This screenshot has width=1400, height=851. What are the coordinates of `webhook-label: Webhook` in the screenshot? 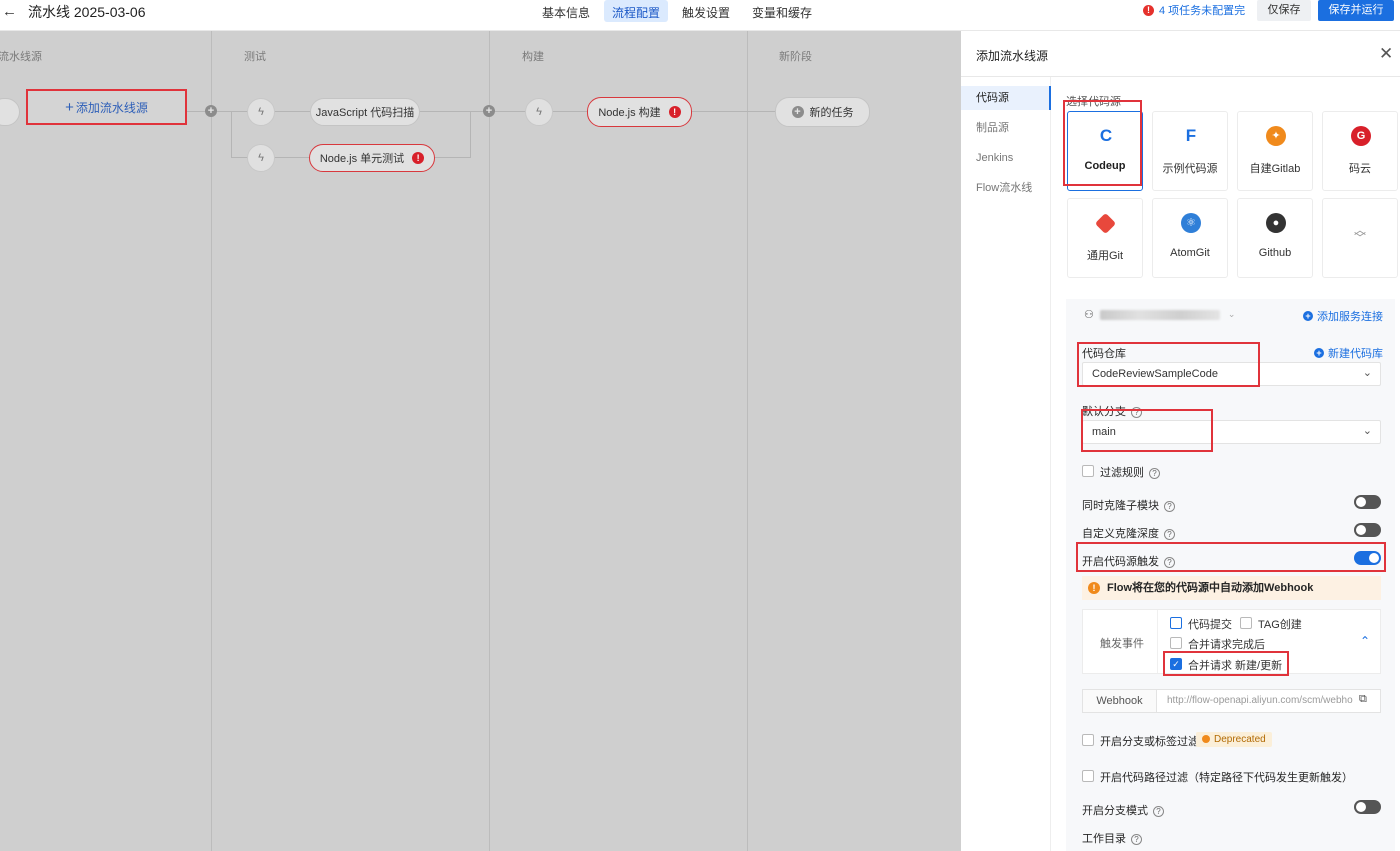 It's located at (1120, 701).